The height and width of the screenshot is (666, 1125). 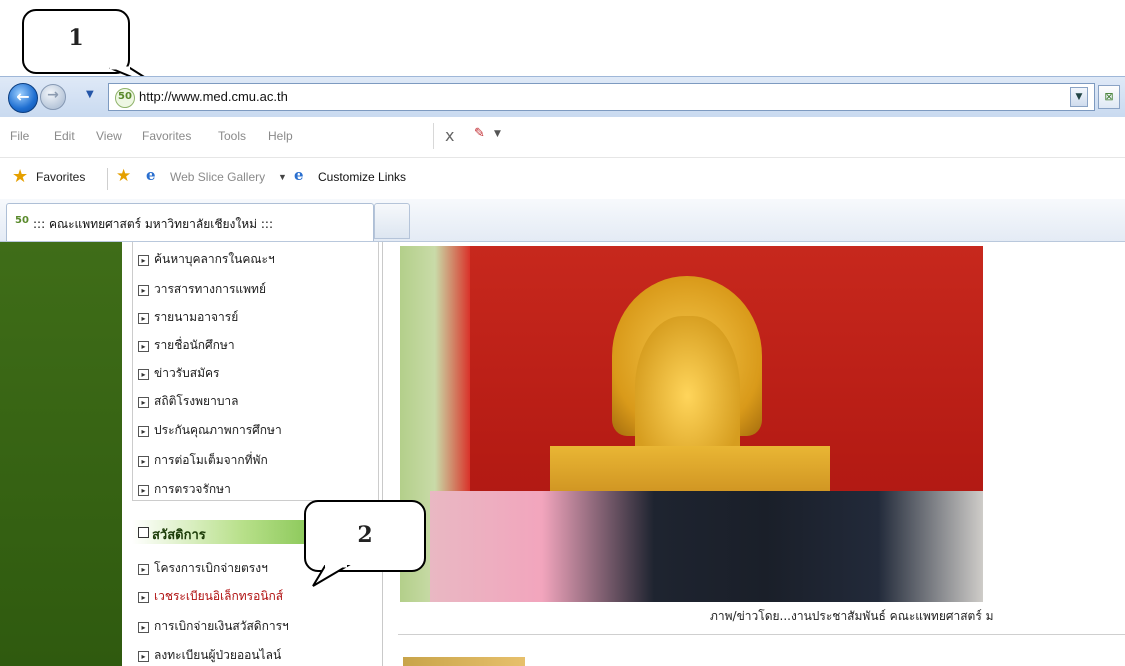 What do you see at coordinates (178, 373) in the screenshot?
I see `sidebar-link: ▸ ข่าวรับสมัคร` at bounding box center [178, 373].